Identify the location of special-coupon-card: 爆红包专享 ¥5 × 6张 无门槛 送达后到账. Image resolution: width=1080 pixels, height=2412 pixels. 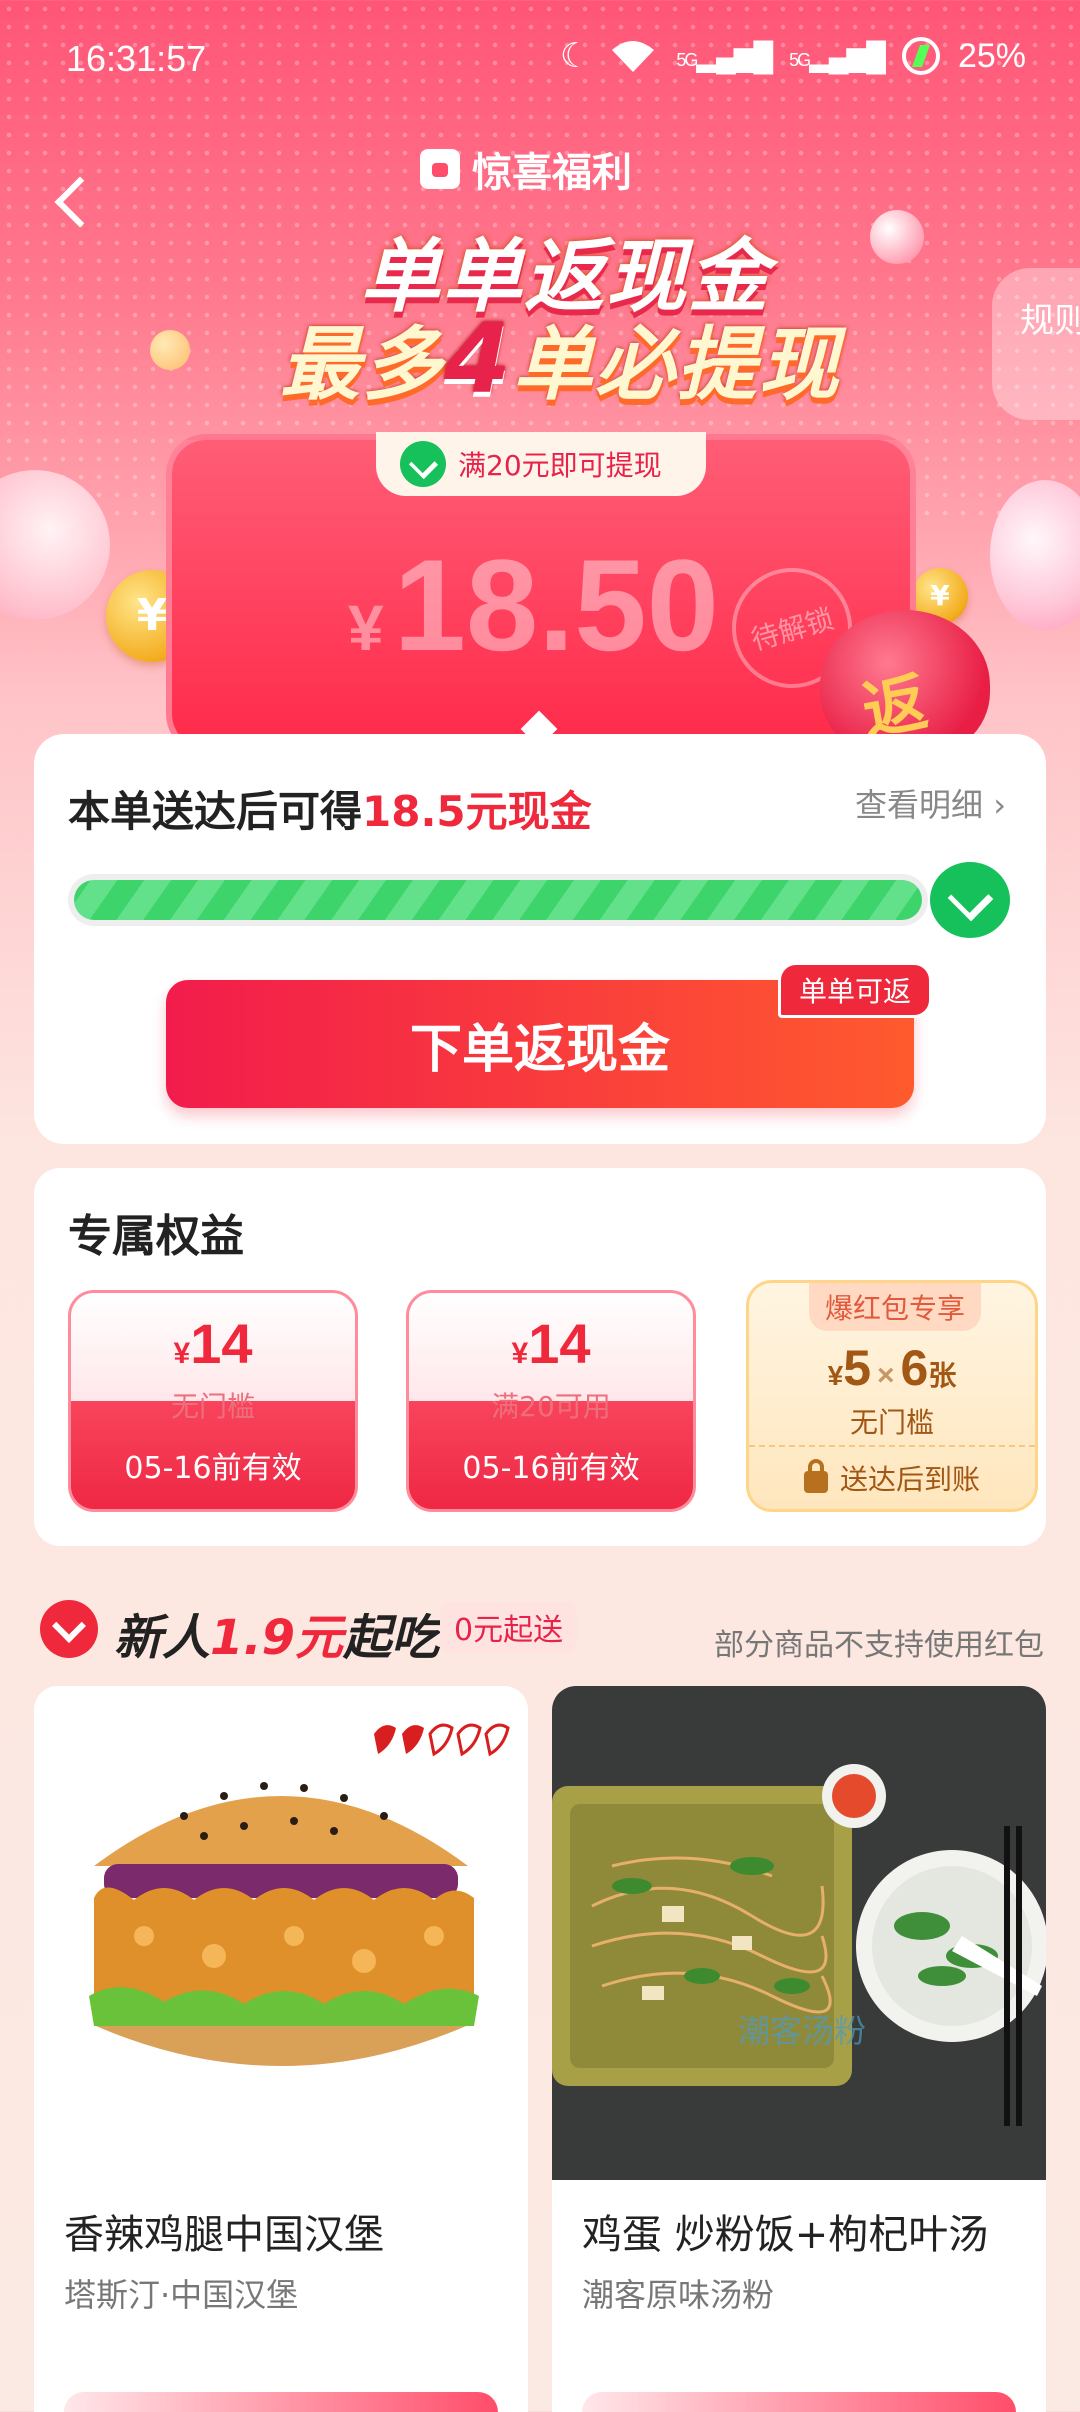
(892, 1396).